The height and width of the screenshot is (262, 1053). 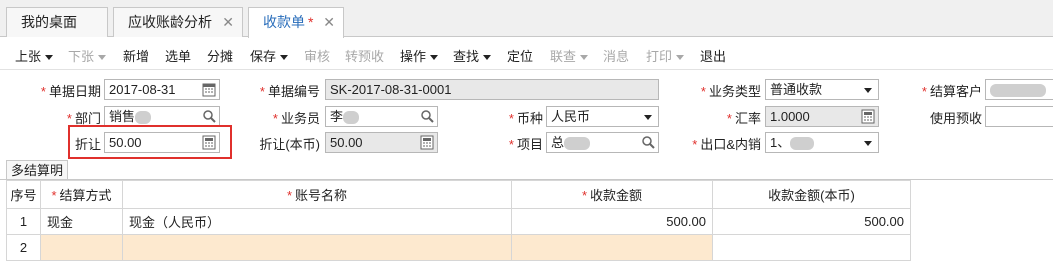 I want to click on discount-base-field: 50.00, so click(x=381, y=142).